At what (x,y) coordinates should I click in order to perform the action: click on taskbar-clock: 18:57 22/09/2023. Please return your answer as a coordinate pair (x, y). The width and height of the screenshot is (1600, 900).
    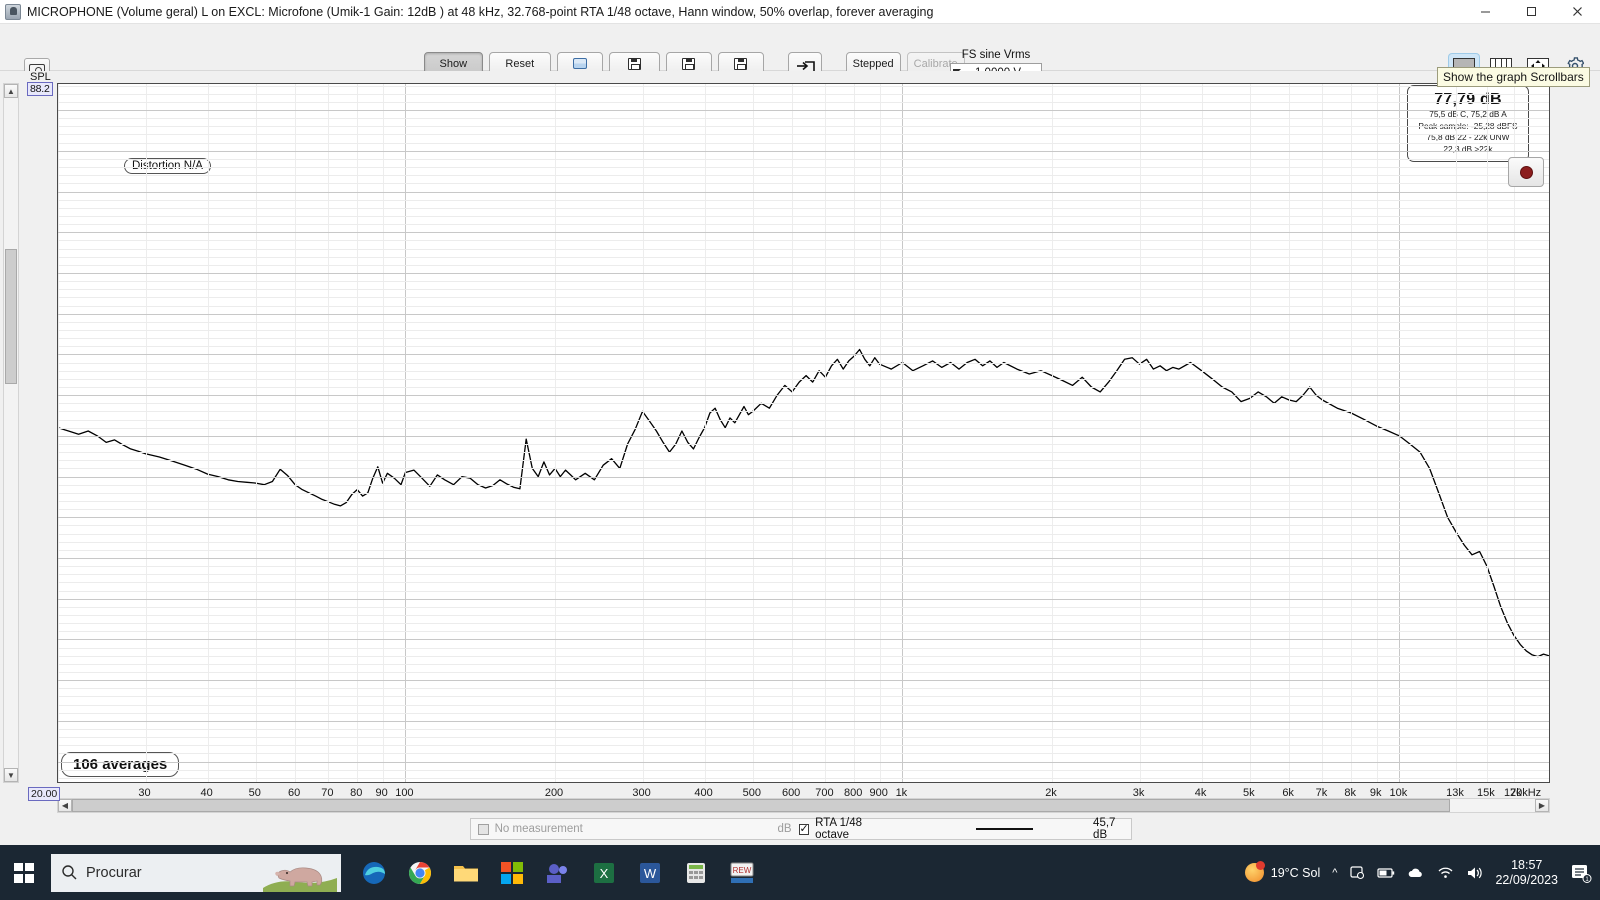
    Looking at the image, I should click on (1526, 873).